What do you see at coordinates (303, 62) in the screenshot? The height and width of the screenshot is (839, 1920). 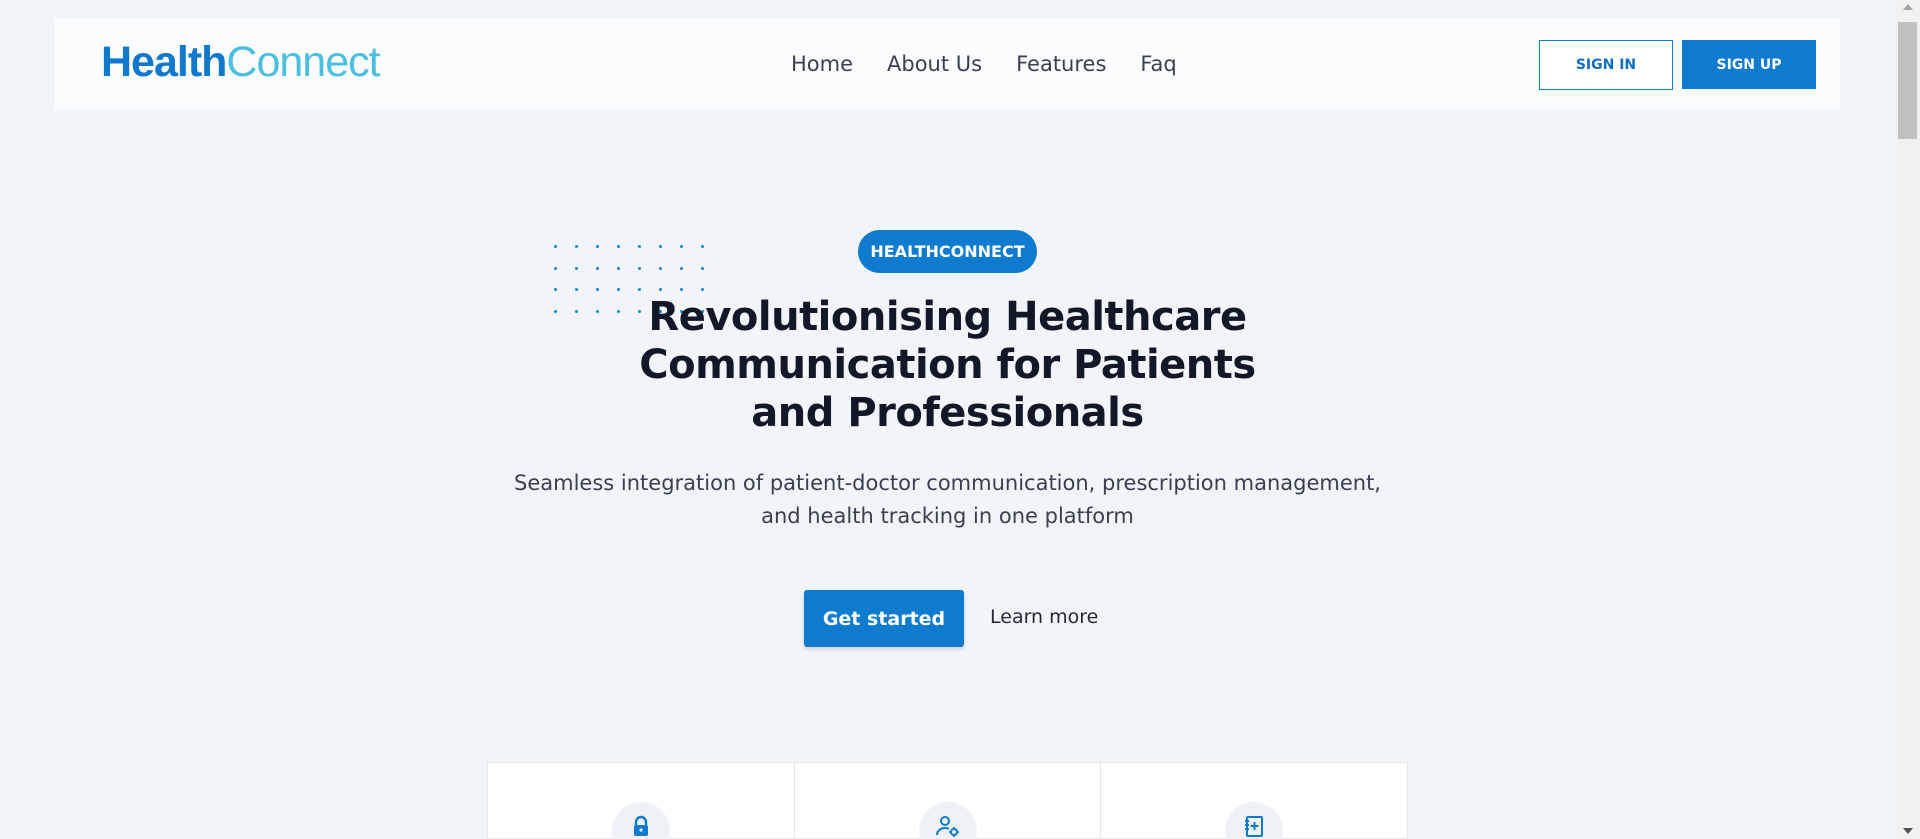 I see `logo-connect: Connect` at bounding box center [303, 62].